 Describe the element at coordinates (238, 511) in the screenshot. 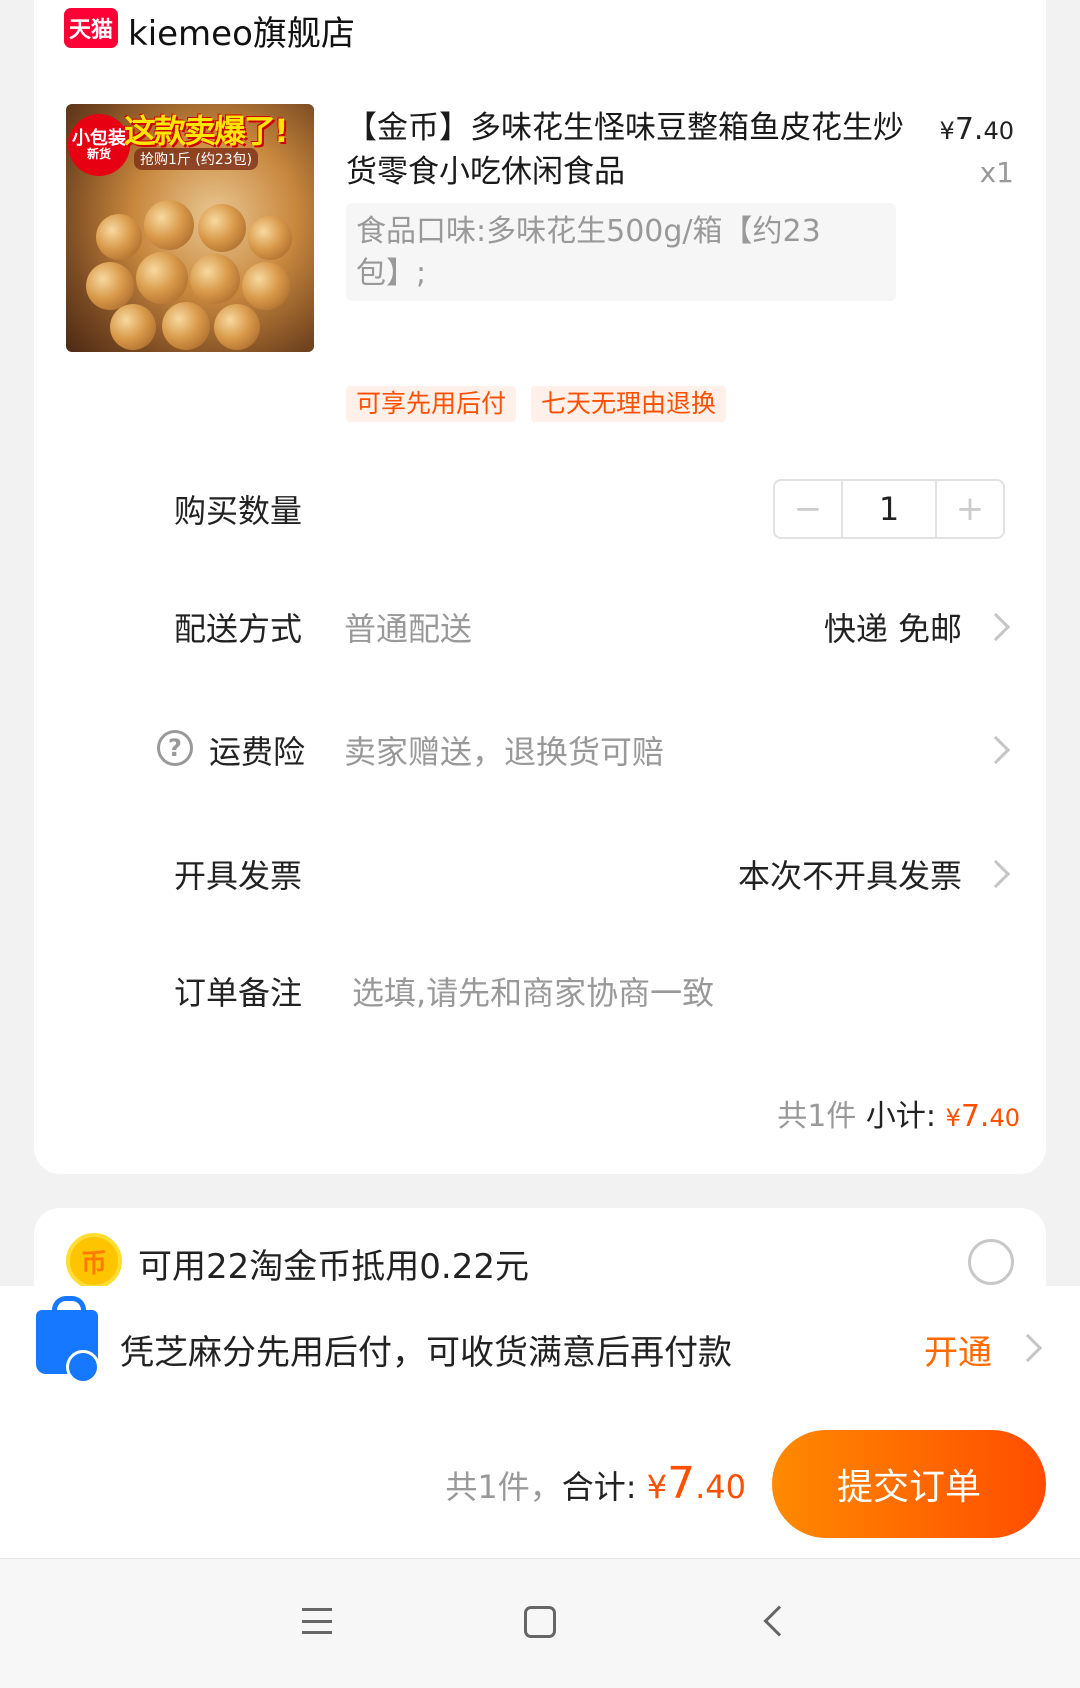

I see `quantity-label: 购买数量` at that location.